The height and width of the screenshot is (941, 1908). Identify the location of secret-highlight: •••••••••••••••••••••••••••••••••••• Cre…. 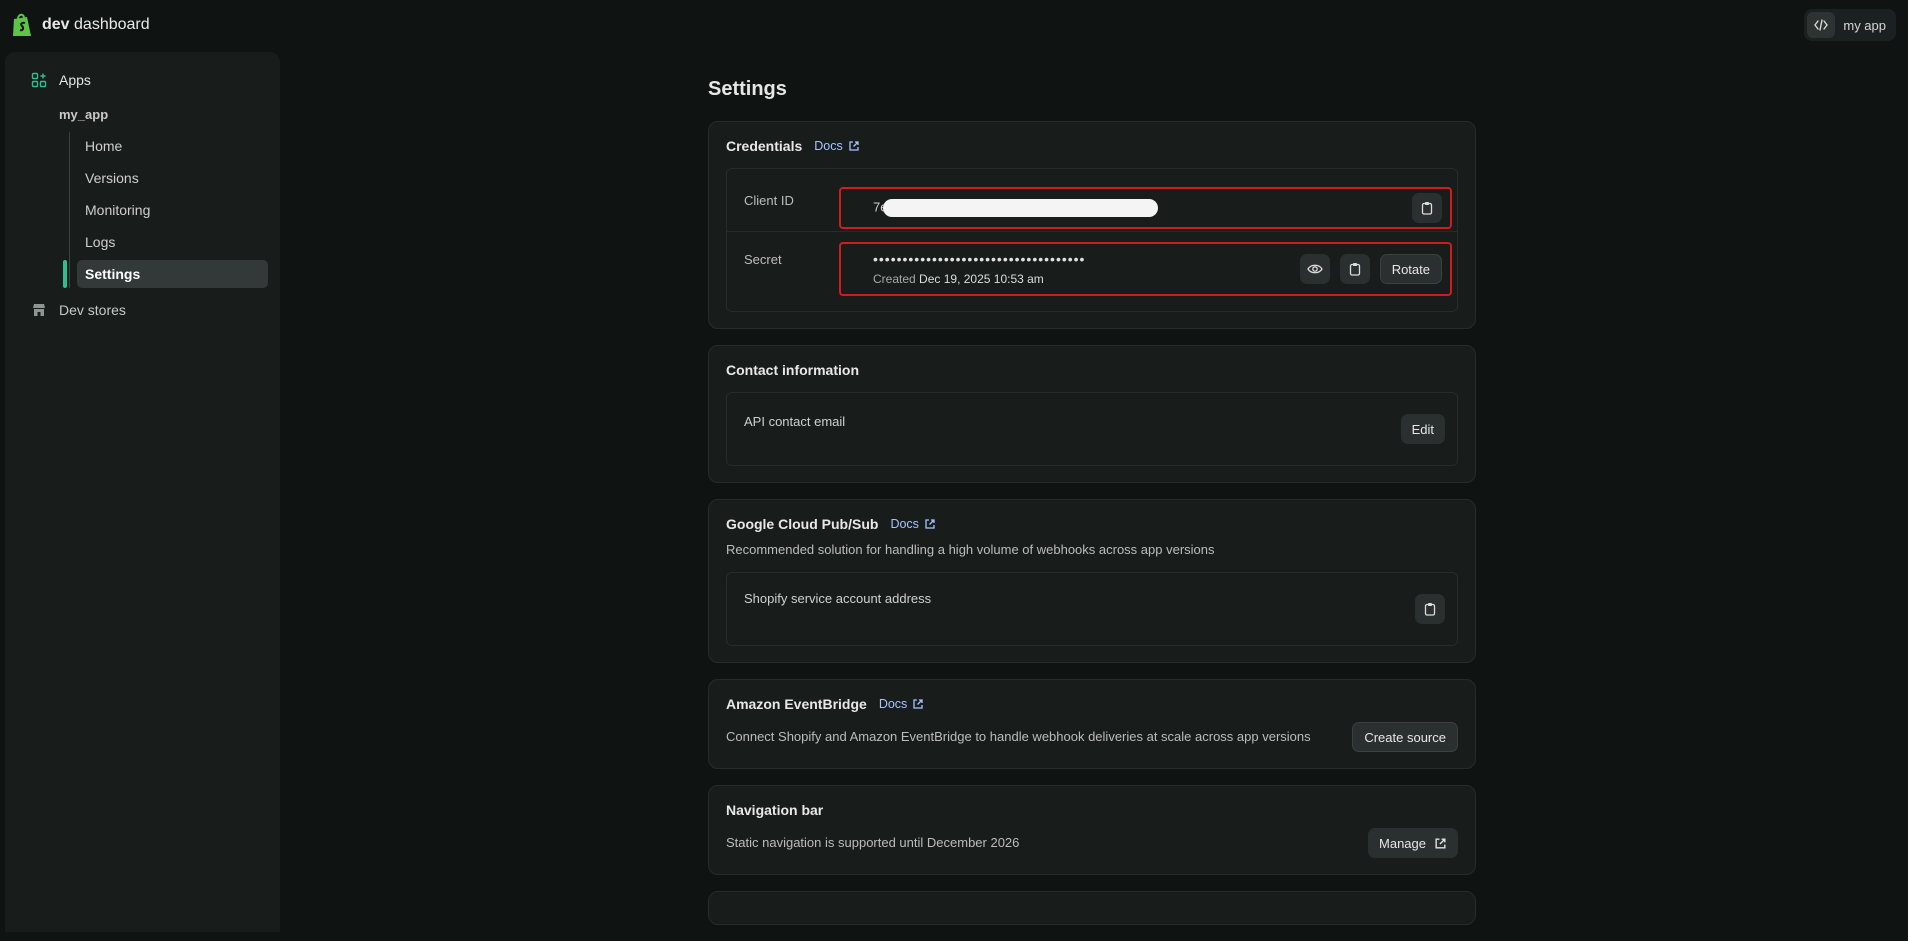
(1145, 269).